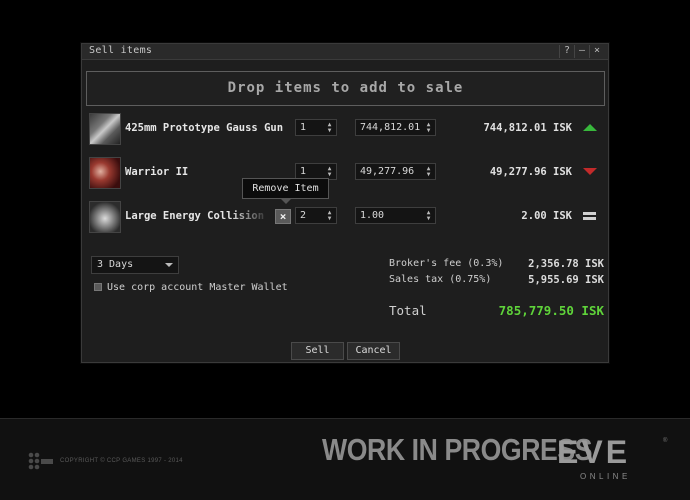 The height and width of the screenshot is (500, 690). Describe the element at coordinates (551, 310) in the screenshot. I see `grand-total-value: 785,779.50 ISK` at that location.